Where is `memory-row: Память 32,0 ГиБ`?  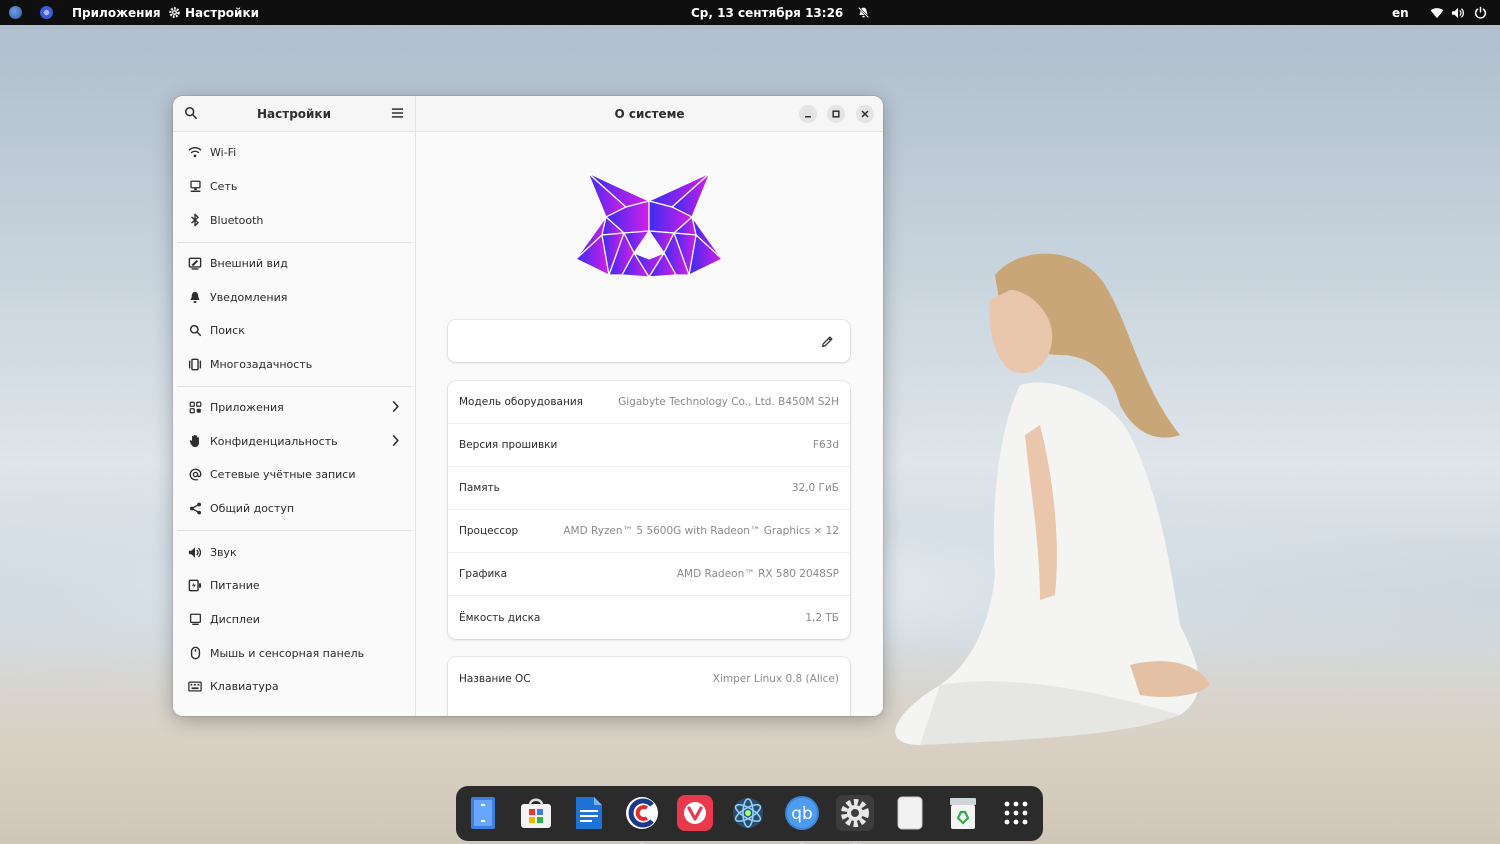 memory-row: Память 32,0 ГиБ is located at coordinates (649, 488).